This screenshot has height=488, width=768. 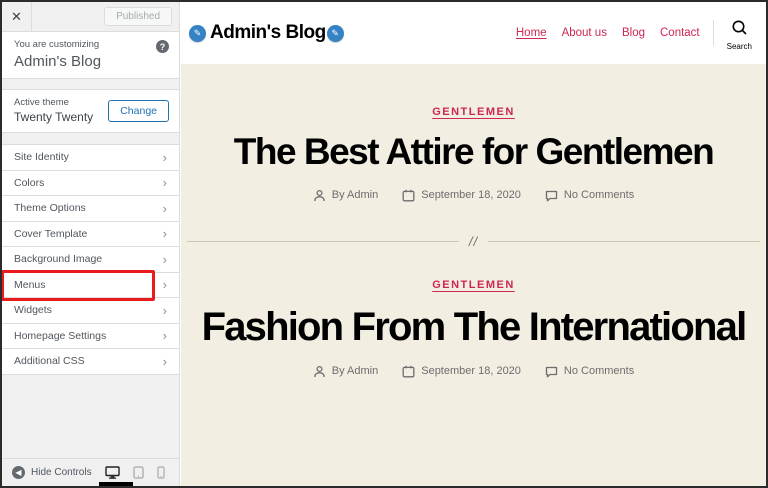 What do you see at coordinates (138, 16) in the screenshot?
I see `published-button: Published` at bounding box center [138, 16].